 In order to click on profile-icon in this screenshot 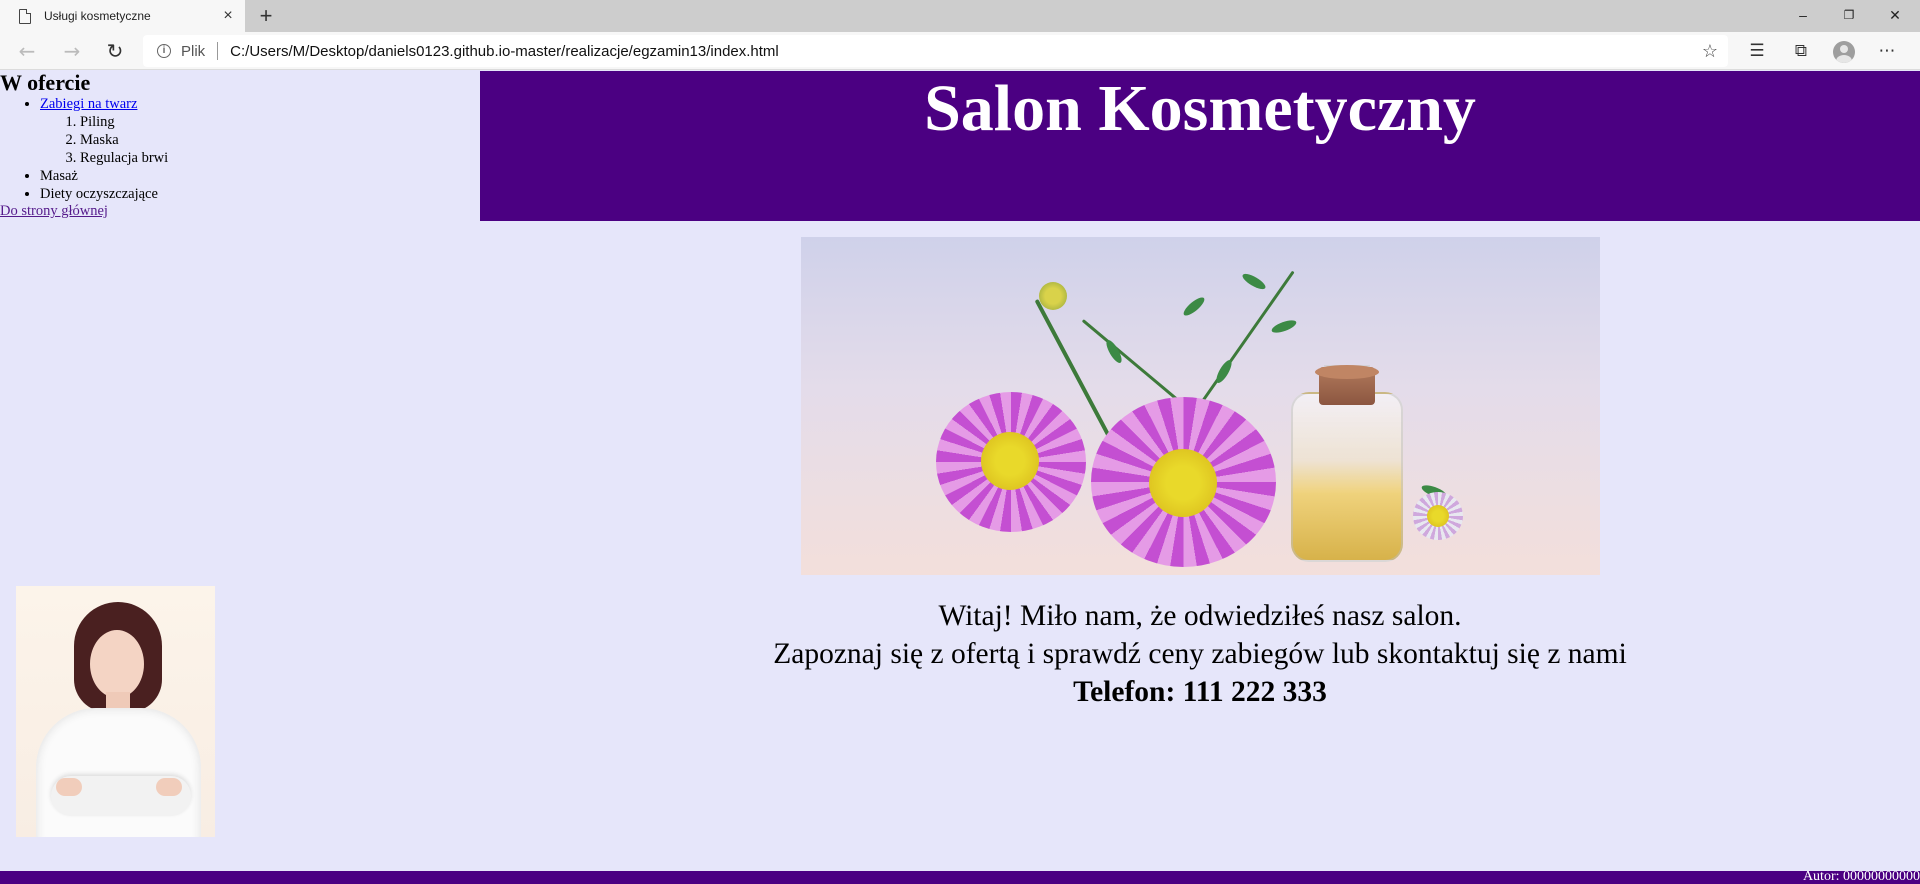, I will do `click(1844, 52)`.